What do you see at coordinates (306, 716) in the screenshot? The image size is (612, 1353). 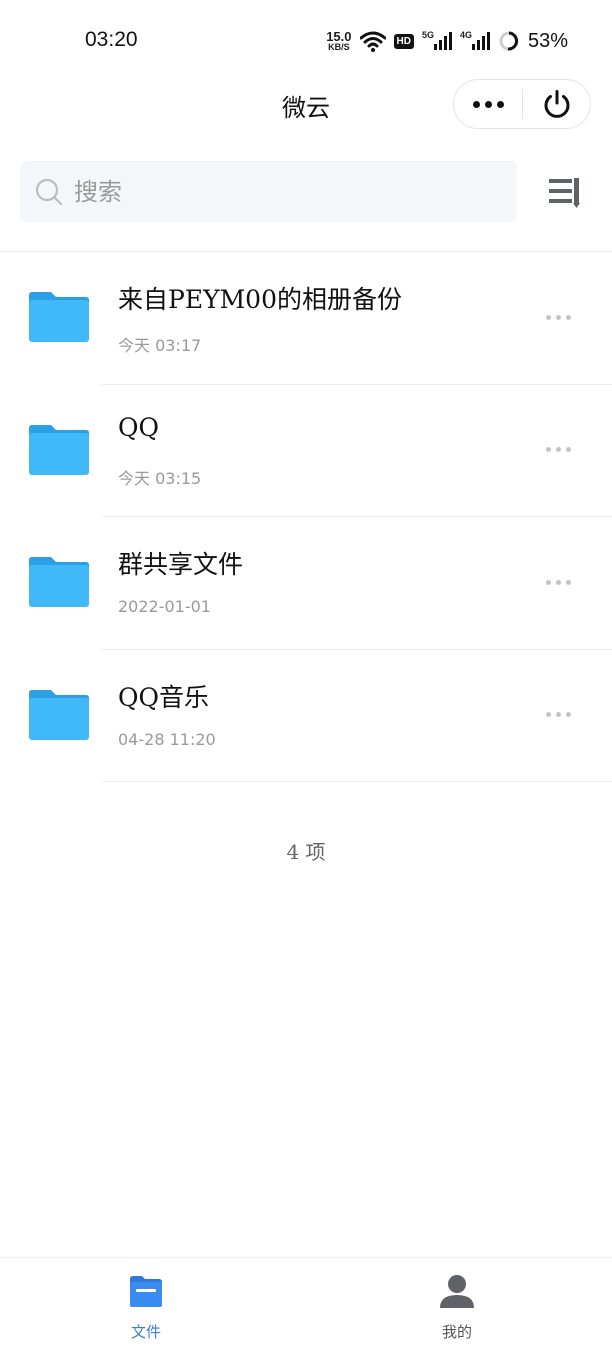 I see `file-row: QQ音乐 04-28 11:20` at bounding box center [306, 716].